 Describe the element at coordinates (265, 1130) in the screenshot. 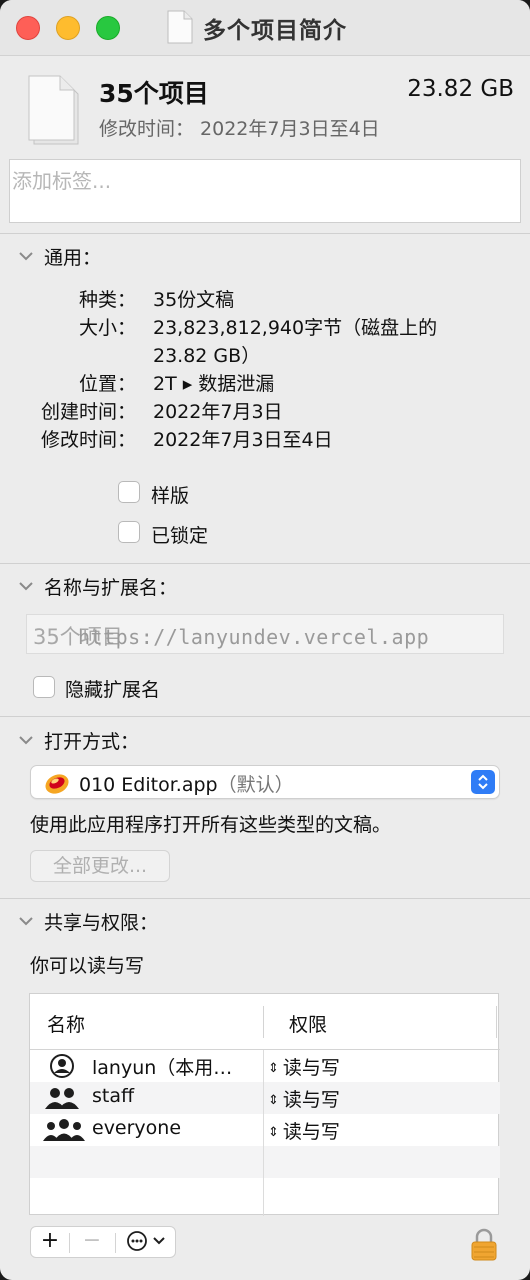

I see `table-row: everyone ⇕ 读与写` at that location.